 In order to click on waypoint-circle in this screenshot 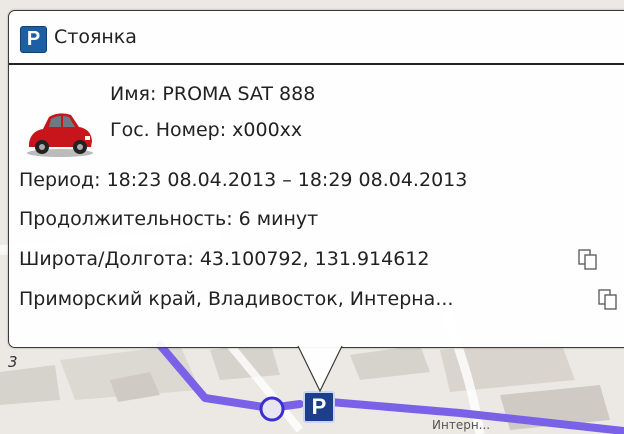, I will do `click(272, 409)`.